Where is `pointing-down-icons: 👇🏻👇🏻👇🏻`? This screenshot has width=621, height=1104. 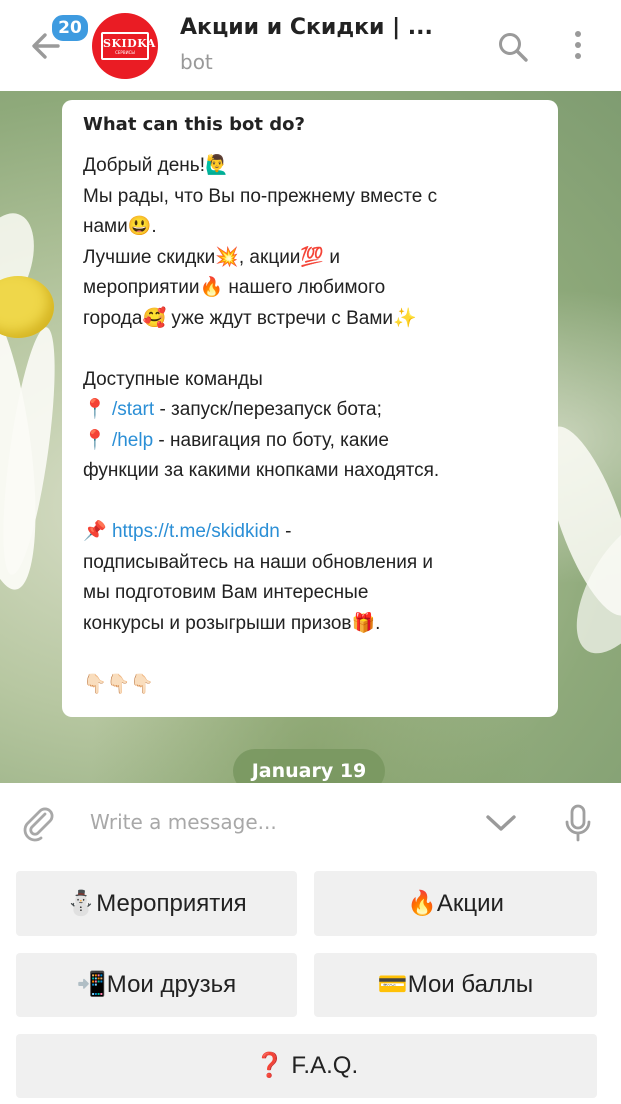 pointing-down-icons: 👇🏻👇🏻👇🏻 is located at coordinates (118, 684).